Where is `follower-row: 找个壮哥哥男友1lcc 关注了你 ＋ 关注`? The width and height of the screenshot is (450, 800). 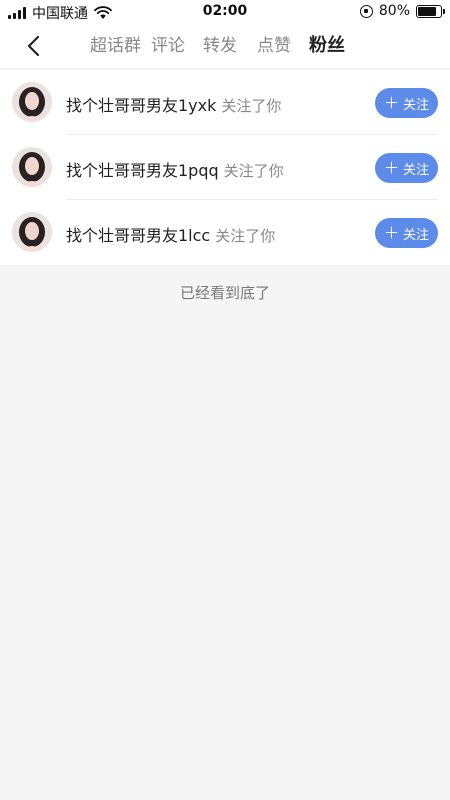
follower-row: 找个壮哥哥男友1lcc 关注了你 ＋ 关注 is located at coordinates (225, 232).